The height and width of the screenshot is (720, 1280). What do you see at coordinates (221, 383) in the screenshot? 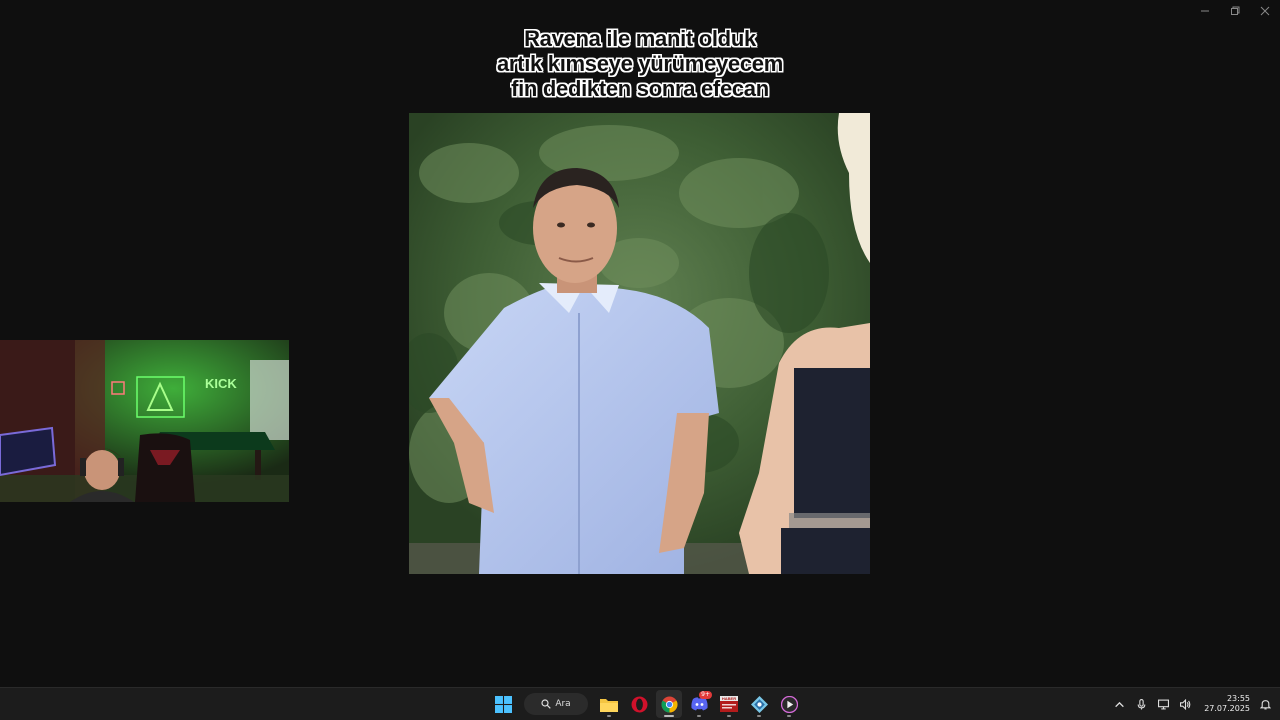
I see `neon-kick-sign: KICK` at bounding box center [221, 383].